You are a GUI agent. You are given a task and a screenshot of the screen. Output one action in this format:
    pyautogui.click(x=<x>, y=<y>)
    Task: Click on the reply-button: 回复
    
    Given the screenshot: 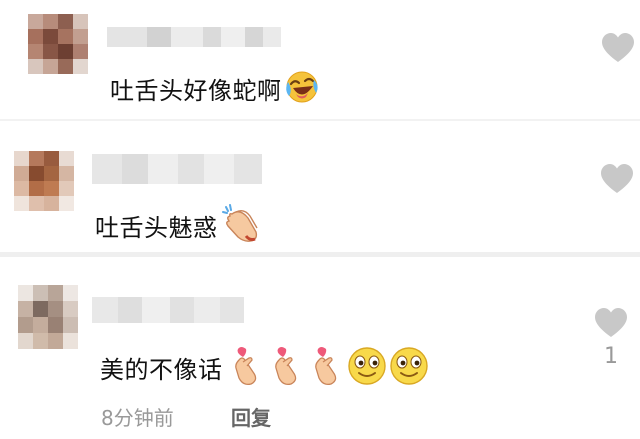 What is the action you would take?
    pyautogui.click(x=251, y=416)
    